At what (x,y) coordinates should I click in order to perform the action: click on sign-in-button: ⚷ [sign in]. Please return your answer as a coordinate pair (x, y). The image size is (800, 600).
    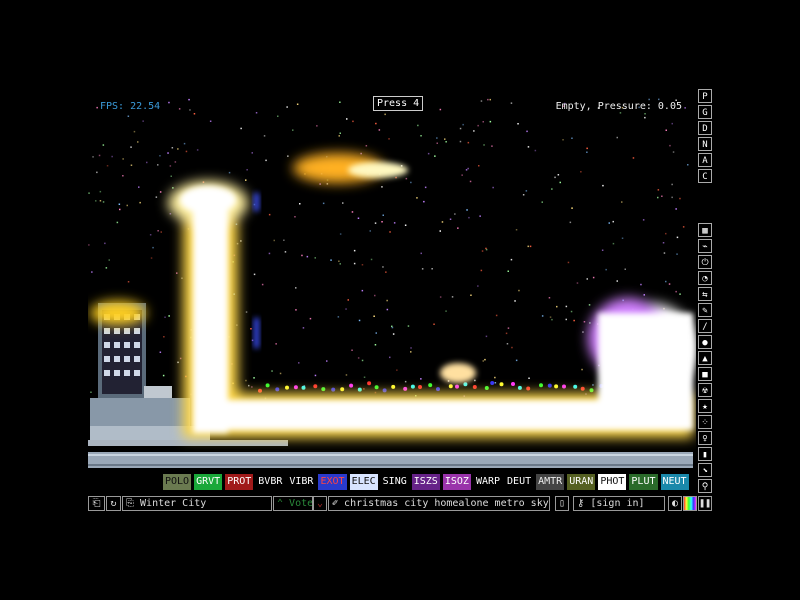
    Looking at the image, I should click on (619, 503).